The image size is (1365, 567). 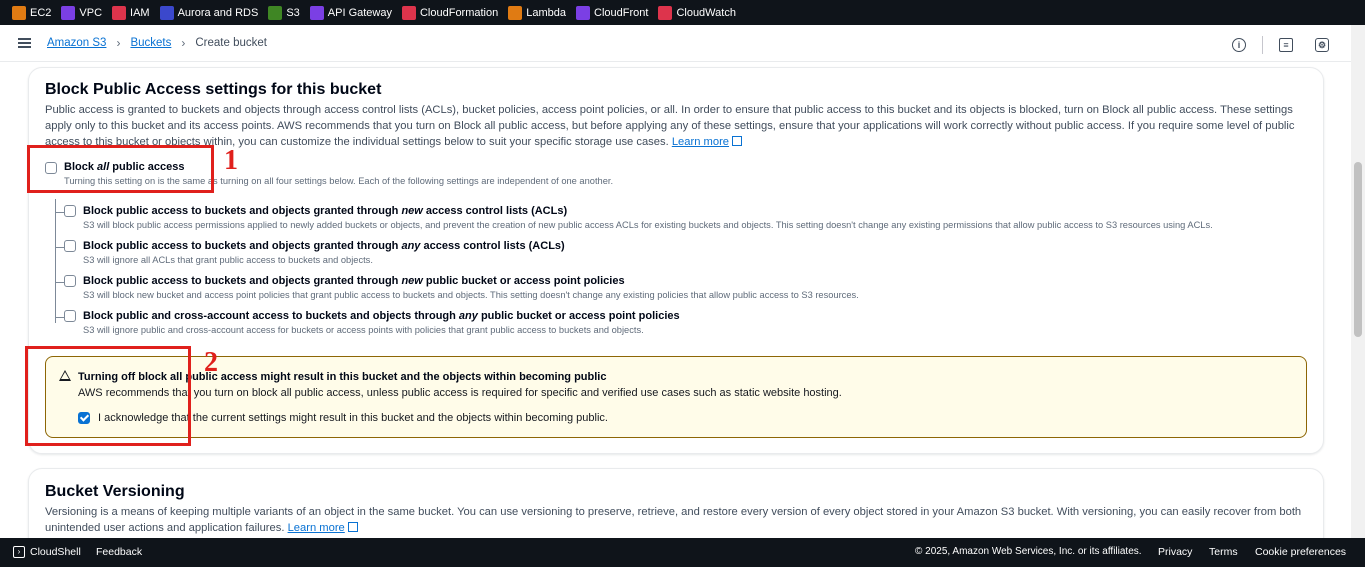 What do you see at coordinates (546, 12) in the screenshot?
I see `service-label: Lambda` at bounding box center [546, 12].